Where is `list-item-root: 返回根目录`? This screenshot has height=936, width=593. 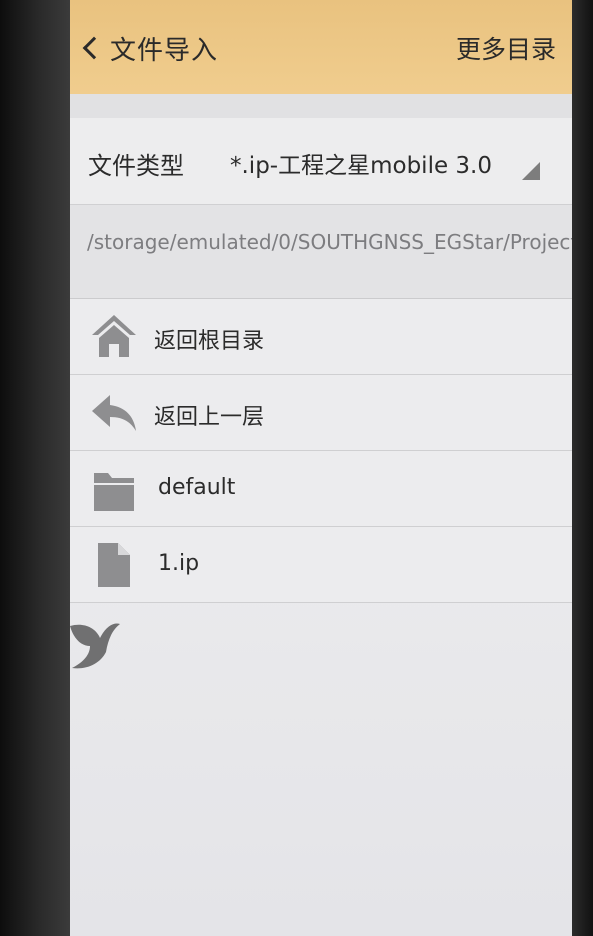
list-item-root: 返回根目录 is located at coordinates (321, 337).